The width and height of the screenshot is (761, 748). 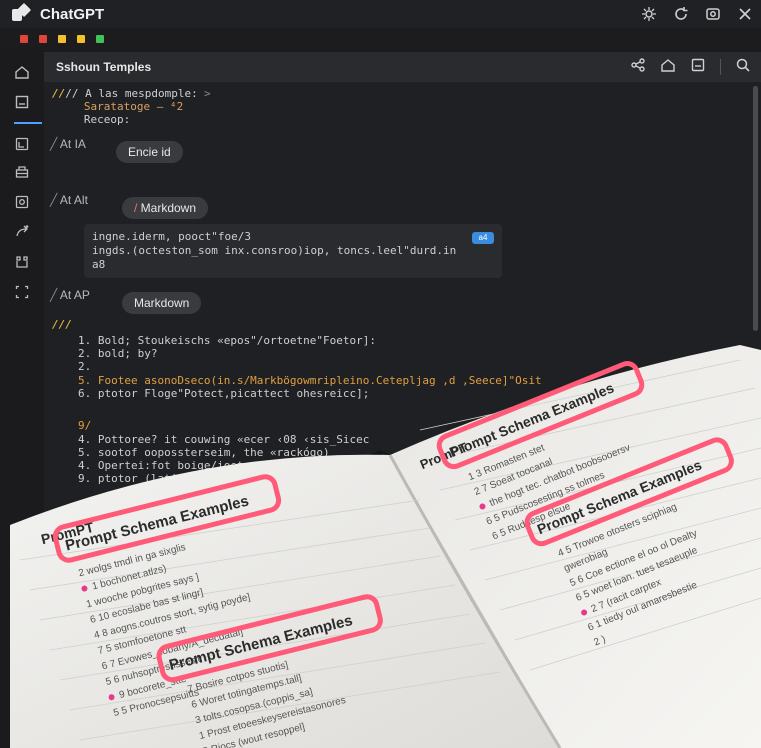 What do you see at coordinates (161, 465) in the screenshot?
I see `code-line: 4. Opertei:fot boige/ioet` at bounding box center [161, 465].